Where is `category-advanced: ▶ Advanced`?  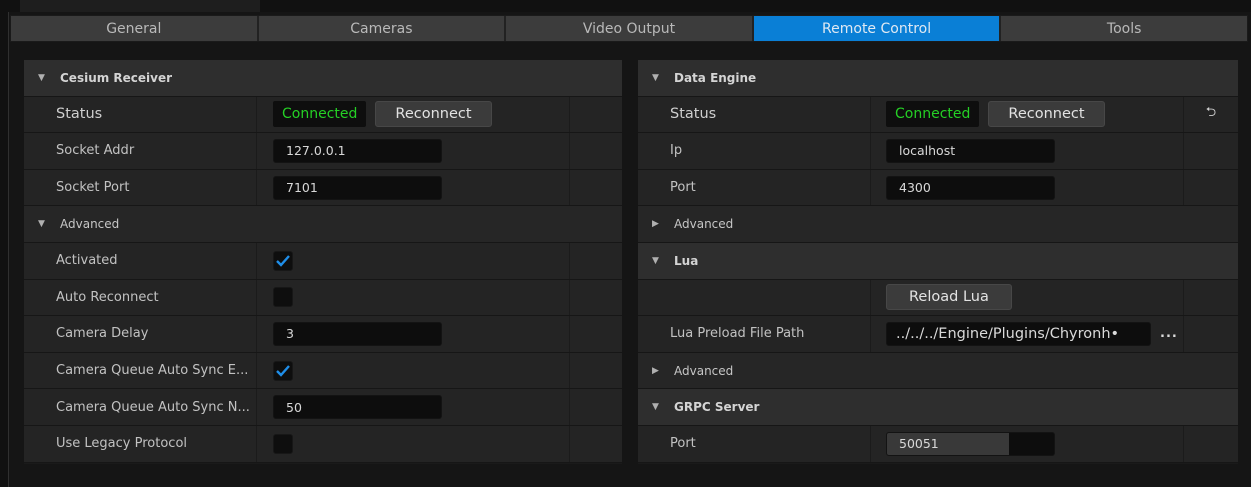 category-advanced: ▶ Advanced is located at coordinates (938, 224).